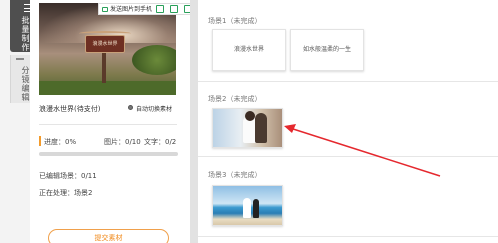 The width and height of the screenshot is (498, 243). What do you see at coordinates (365, 152) in the screenshot?
I see `arrow-shaft` at bounding box center [365, 152].